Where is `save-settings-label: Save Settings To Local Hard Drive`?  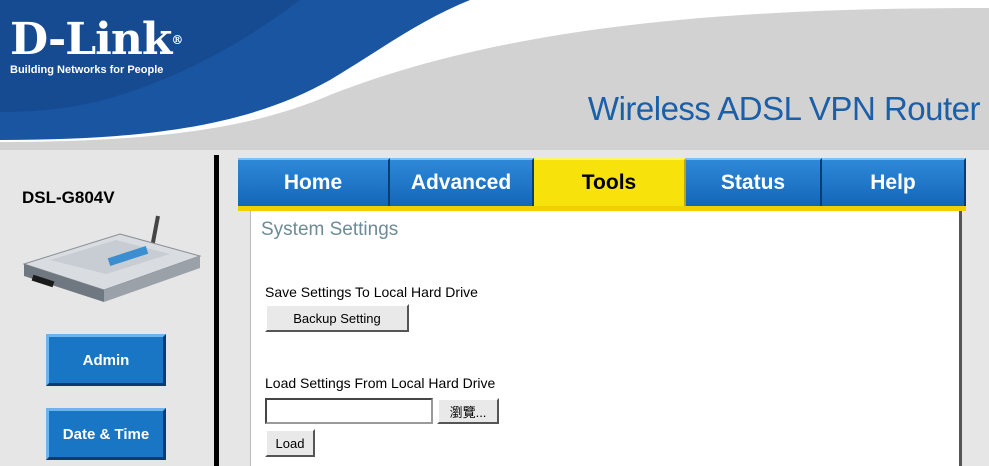
save-settings-label: Save Settings To Local Hard Drive is located at coordinates (371, 292).